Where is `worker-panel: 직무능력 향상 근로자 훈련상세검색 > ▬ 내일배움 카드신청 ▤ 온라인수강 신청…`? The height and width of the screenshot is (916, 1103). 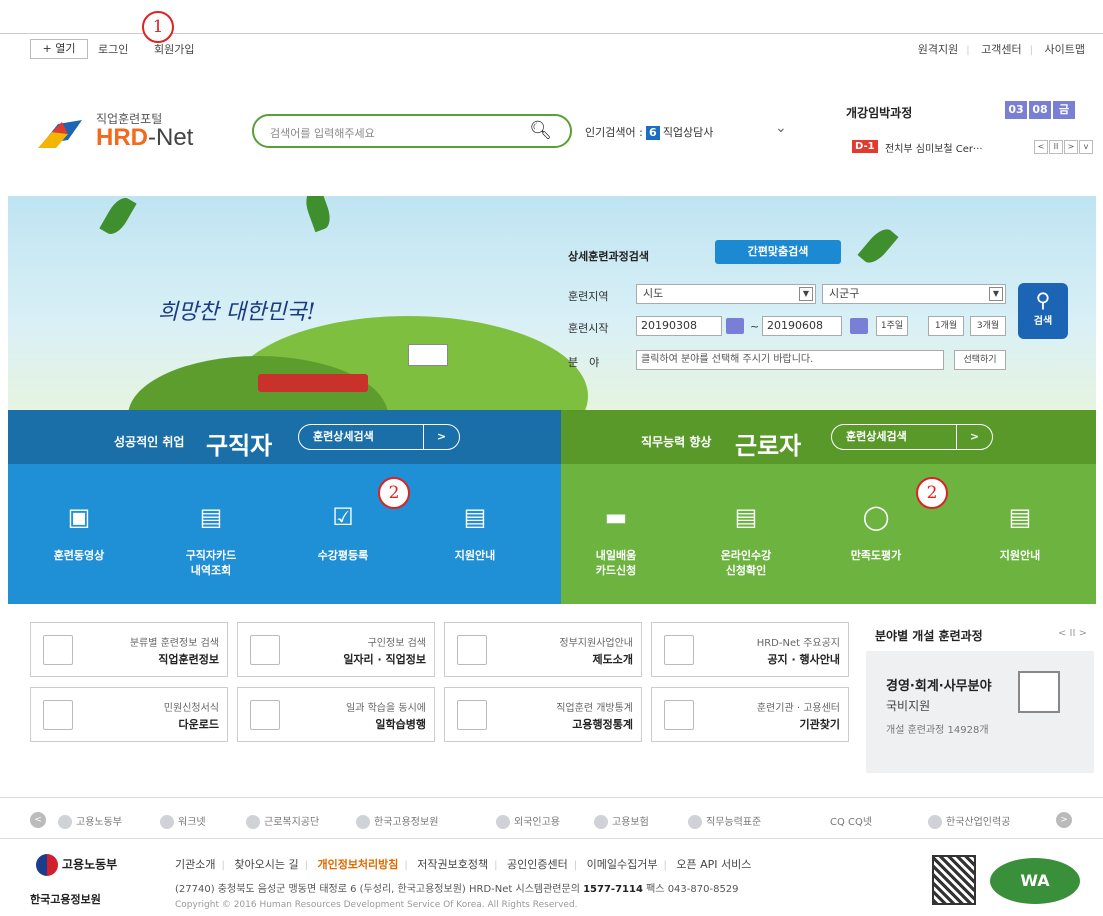 worker-panel: 직무능력 향상 근로자 훈련상세검색 > ▬ 내일배움 카드신청 ▤ 온라인수강 신청… is located at coordinates (828, 507).